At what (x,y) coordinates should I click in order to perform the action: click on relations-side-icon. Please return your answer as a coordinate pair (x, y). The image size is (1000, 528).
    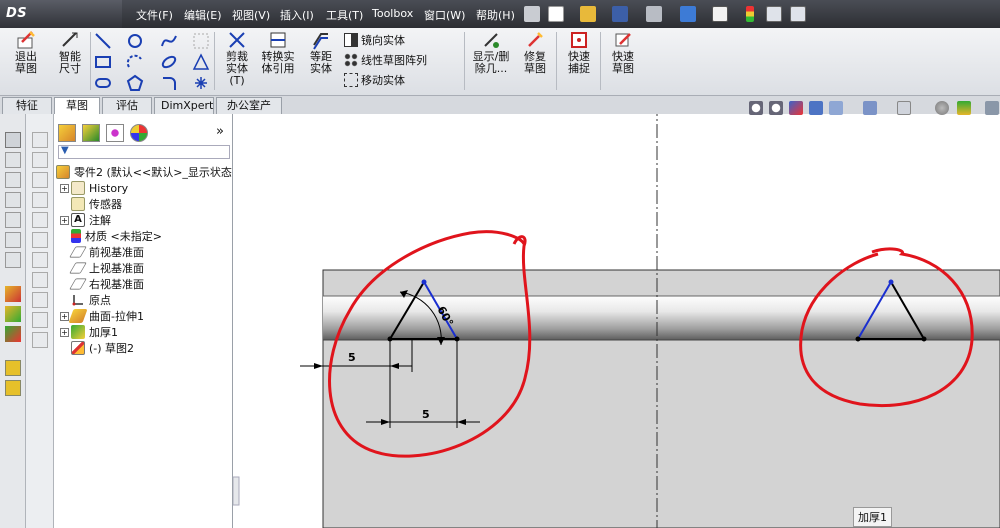
    Looking at the image, I should click on (13, 334).